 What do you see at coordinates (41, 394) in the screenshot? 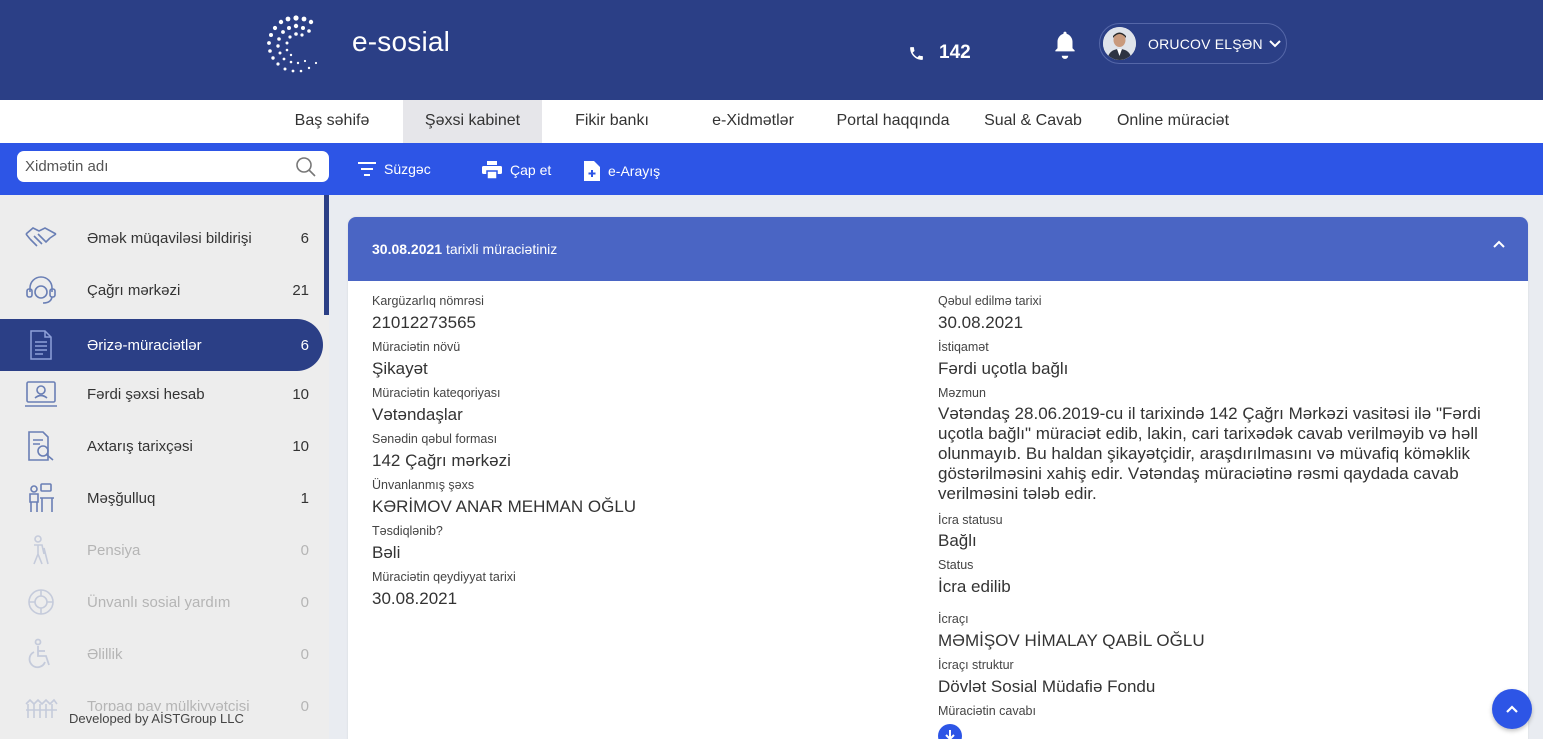
I see `monitor-account-icon` at bounding box center [41, 394].